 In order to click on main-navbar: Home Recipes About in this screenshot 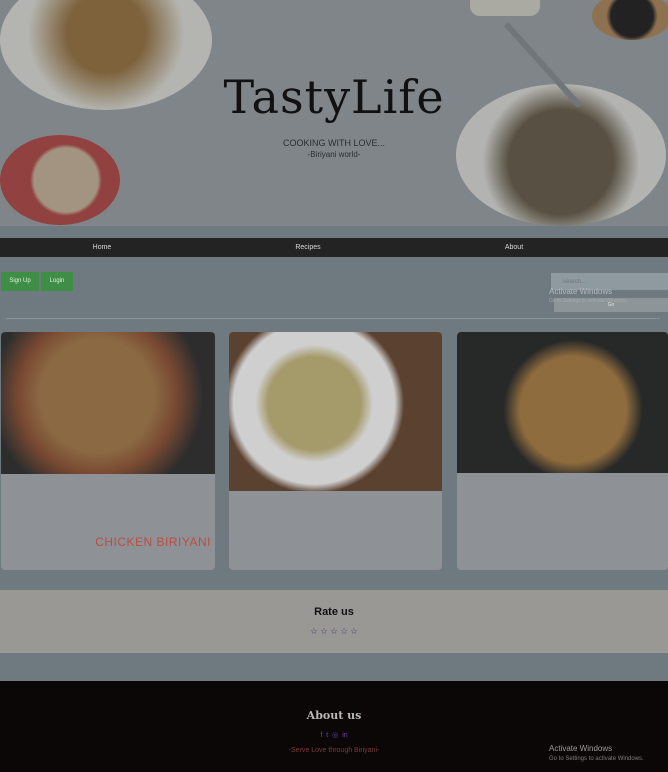, I will do `click(334, 247)`.